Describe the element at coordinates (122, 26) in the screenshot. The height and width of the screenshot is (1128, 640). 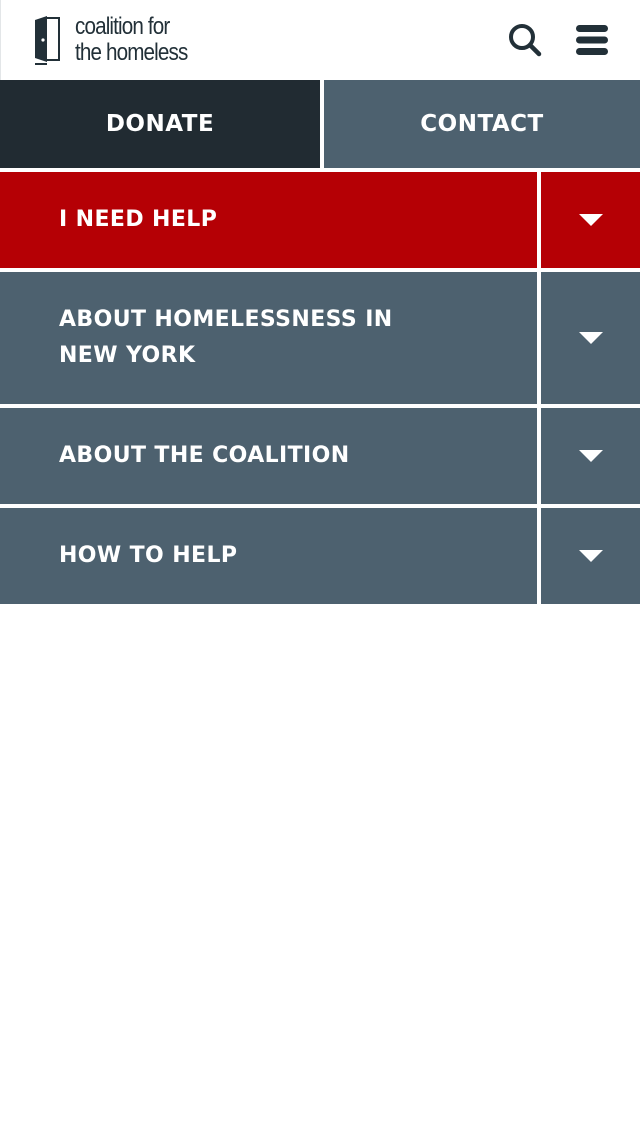
I see `logo-line-1: coalition for` at that location.